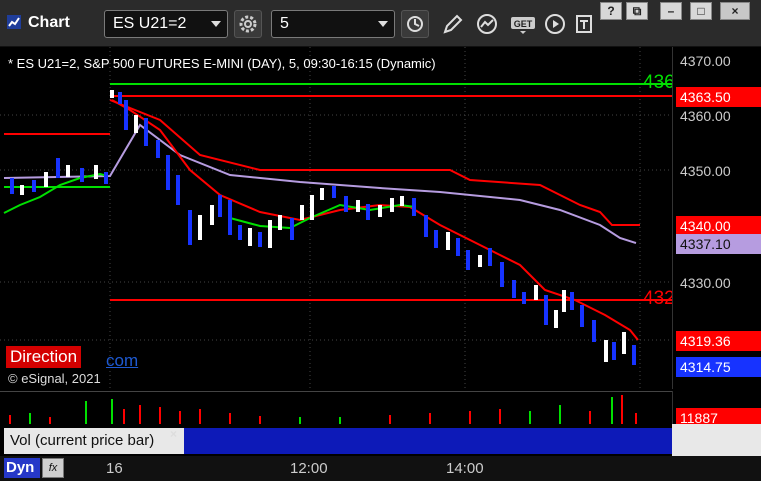 The image size is (761, 481). What do you see at coordinates (333, 24) in the screenshot?
I see `interval-input: 5` at bounding box center [333, 24].